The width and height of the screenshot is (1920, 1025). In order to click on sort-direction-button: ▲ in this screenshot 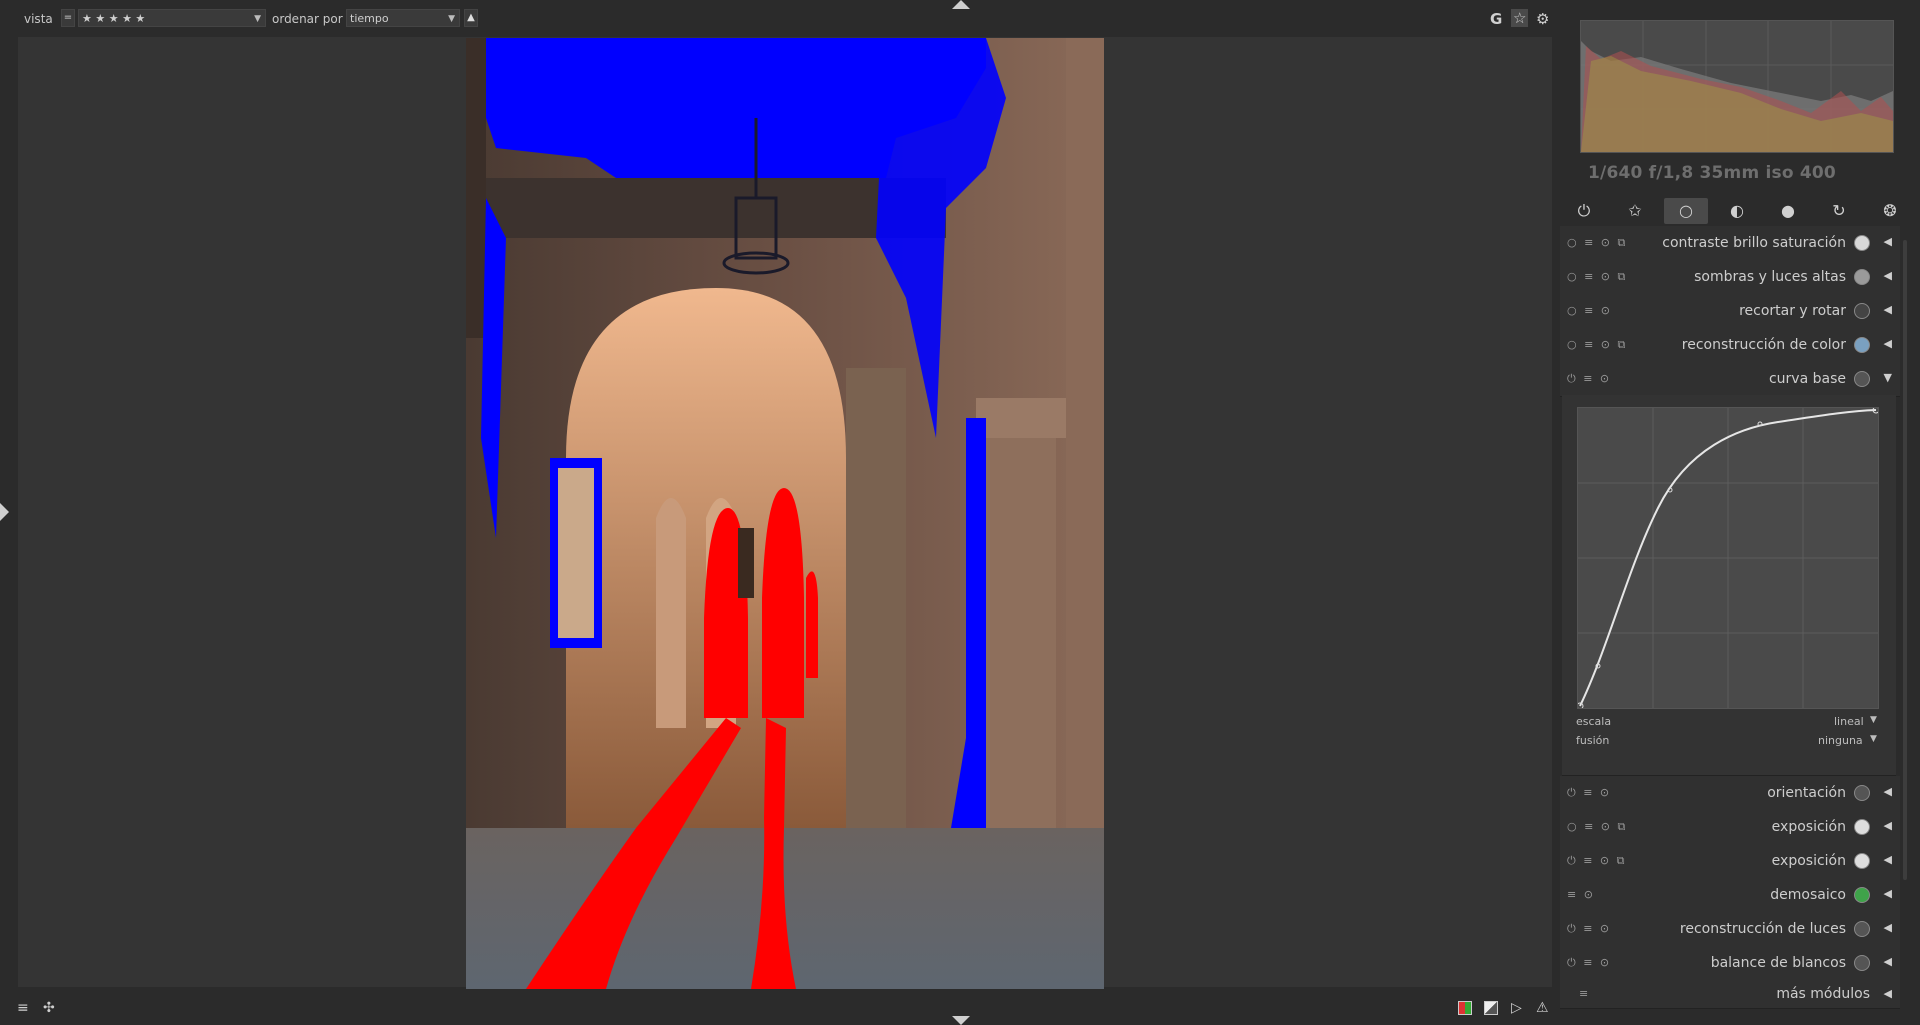, I will do `click(471, 18)`.